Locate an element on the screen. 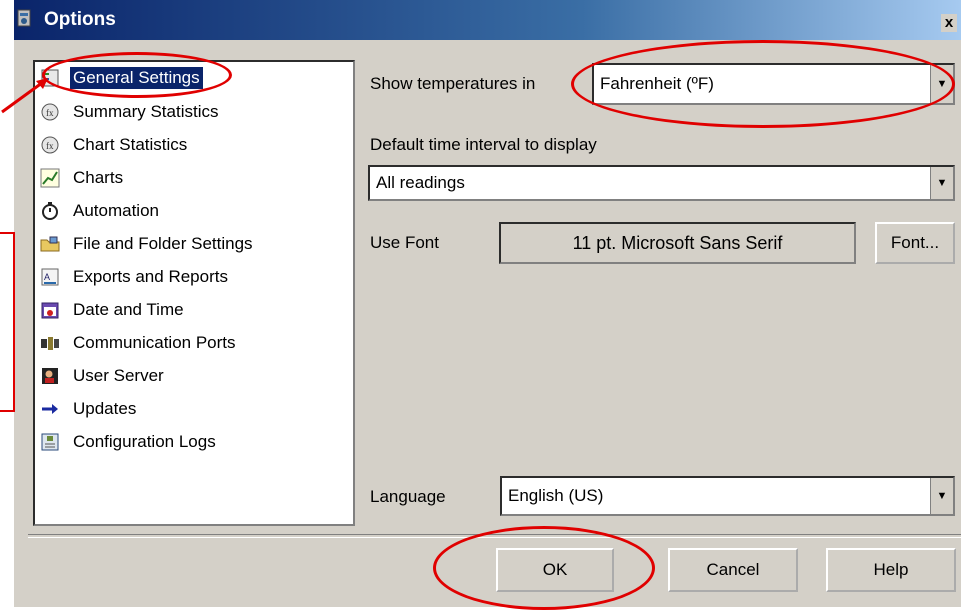 The height and width of the screenshot is (610, 961). tree-item-date-time: Date and Time is located at coordinates (113, 310).